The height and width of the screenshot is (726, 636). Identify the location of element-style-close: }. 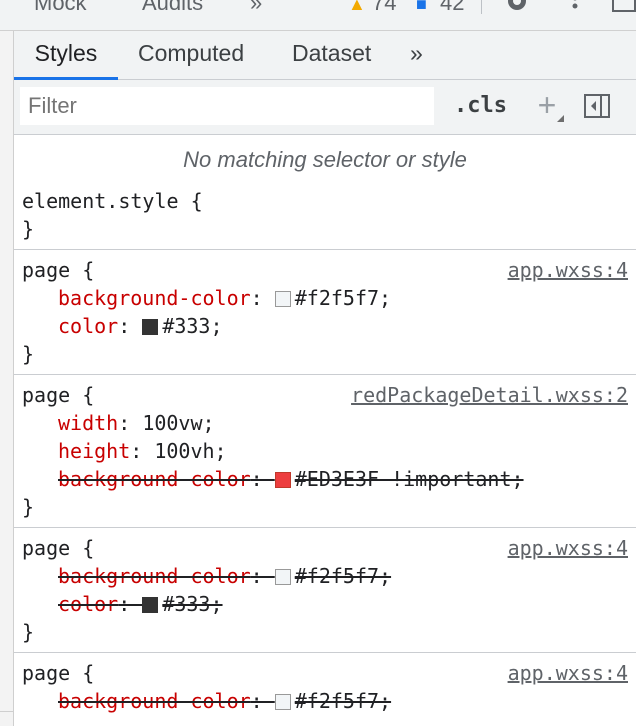
(28, 229).